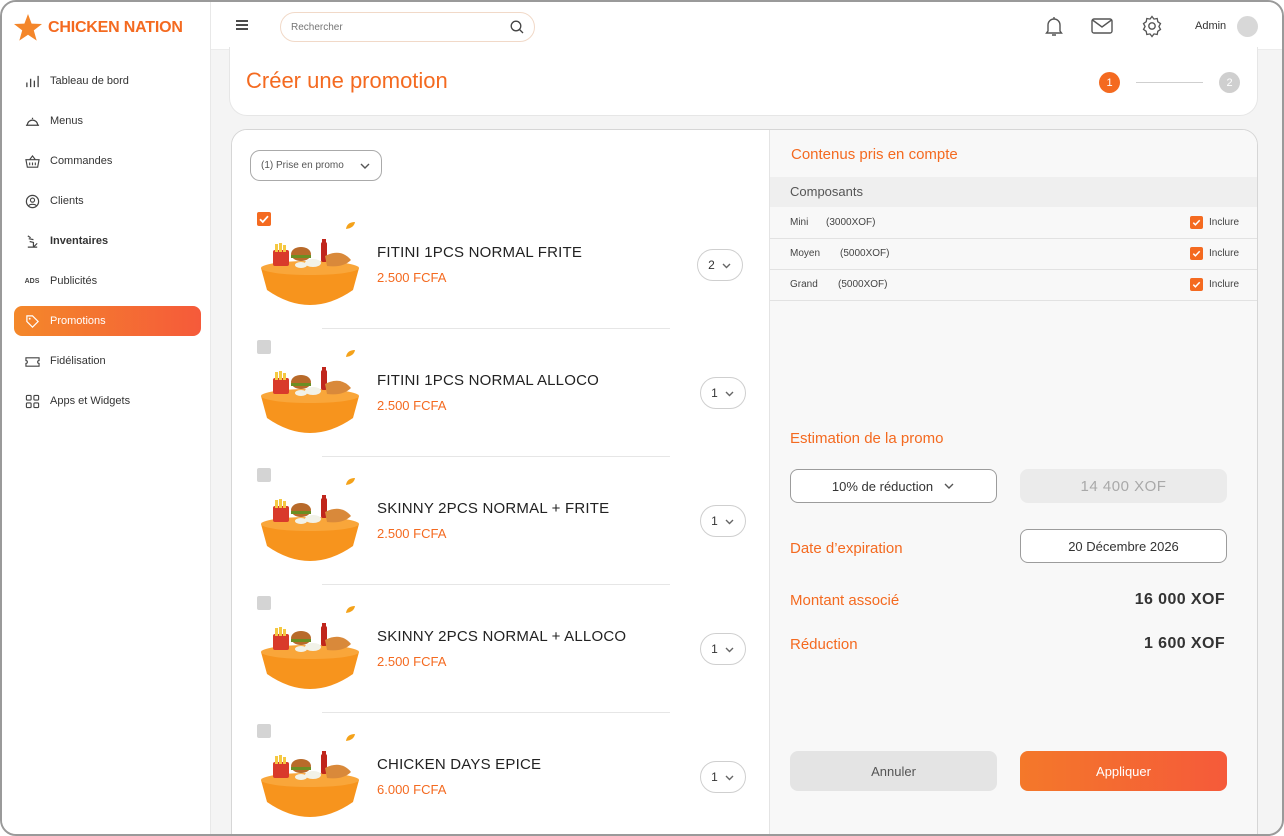 This screenshot has height=836, width=1284. Describe the element at coordinates (412, 789) in the screenshot. I see `product-price: 6.000 FCFA` at that location.